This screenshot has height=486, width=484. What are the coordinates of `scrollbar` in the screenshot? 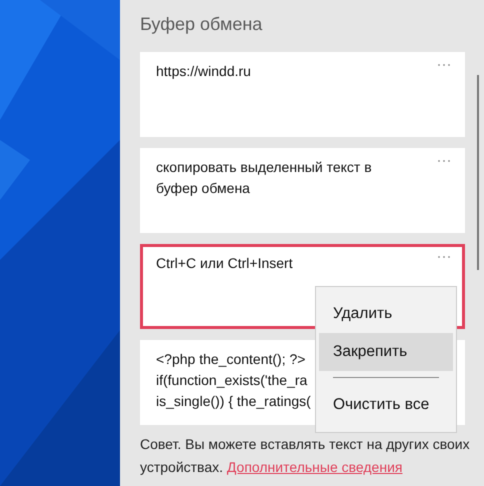 It's located at (478, 172).